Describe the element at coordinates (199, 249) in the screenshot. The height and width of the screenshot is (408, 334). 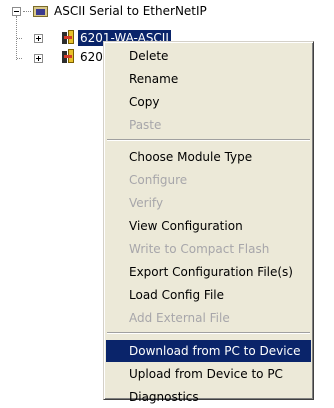
I see `menu-item-write-to-compact-flash: Write to Compact Flash` at that location.